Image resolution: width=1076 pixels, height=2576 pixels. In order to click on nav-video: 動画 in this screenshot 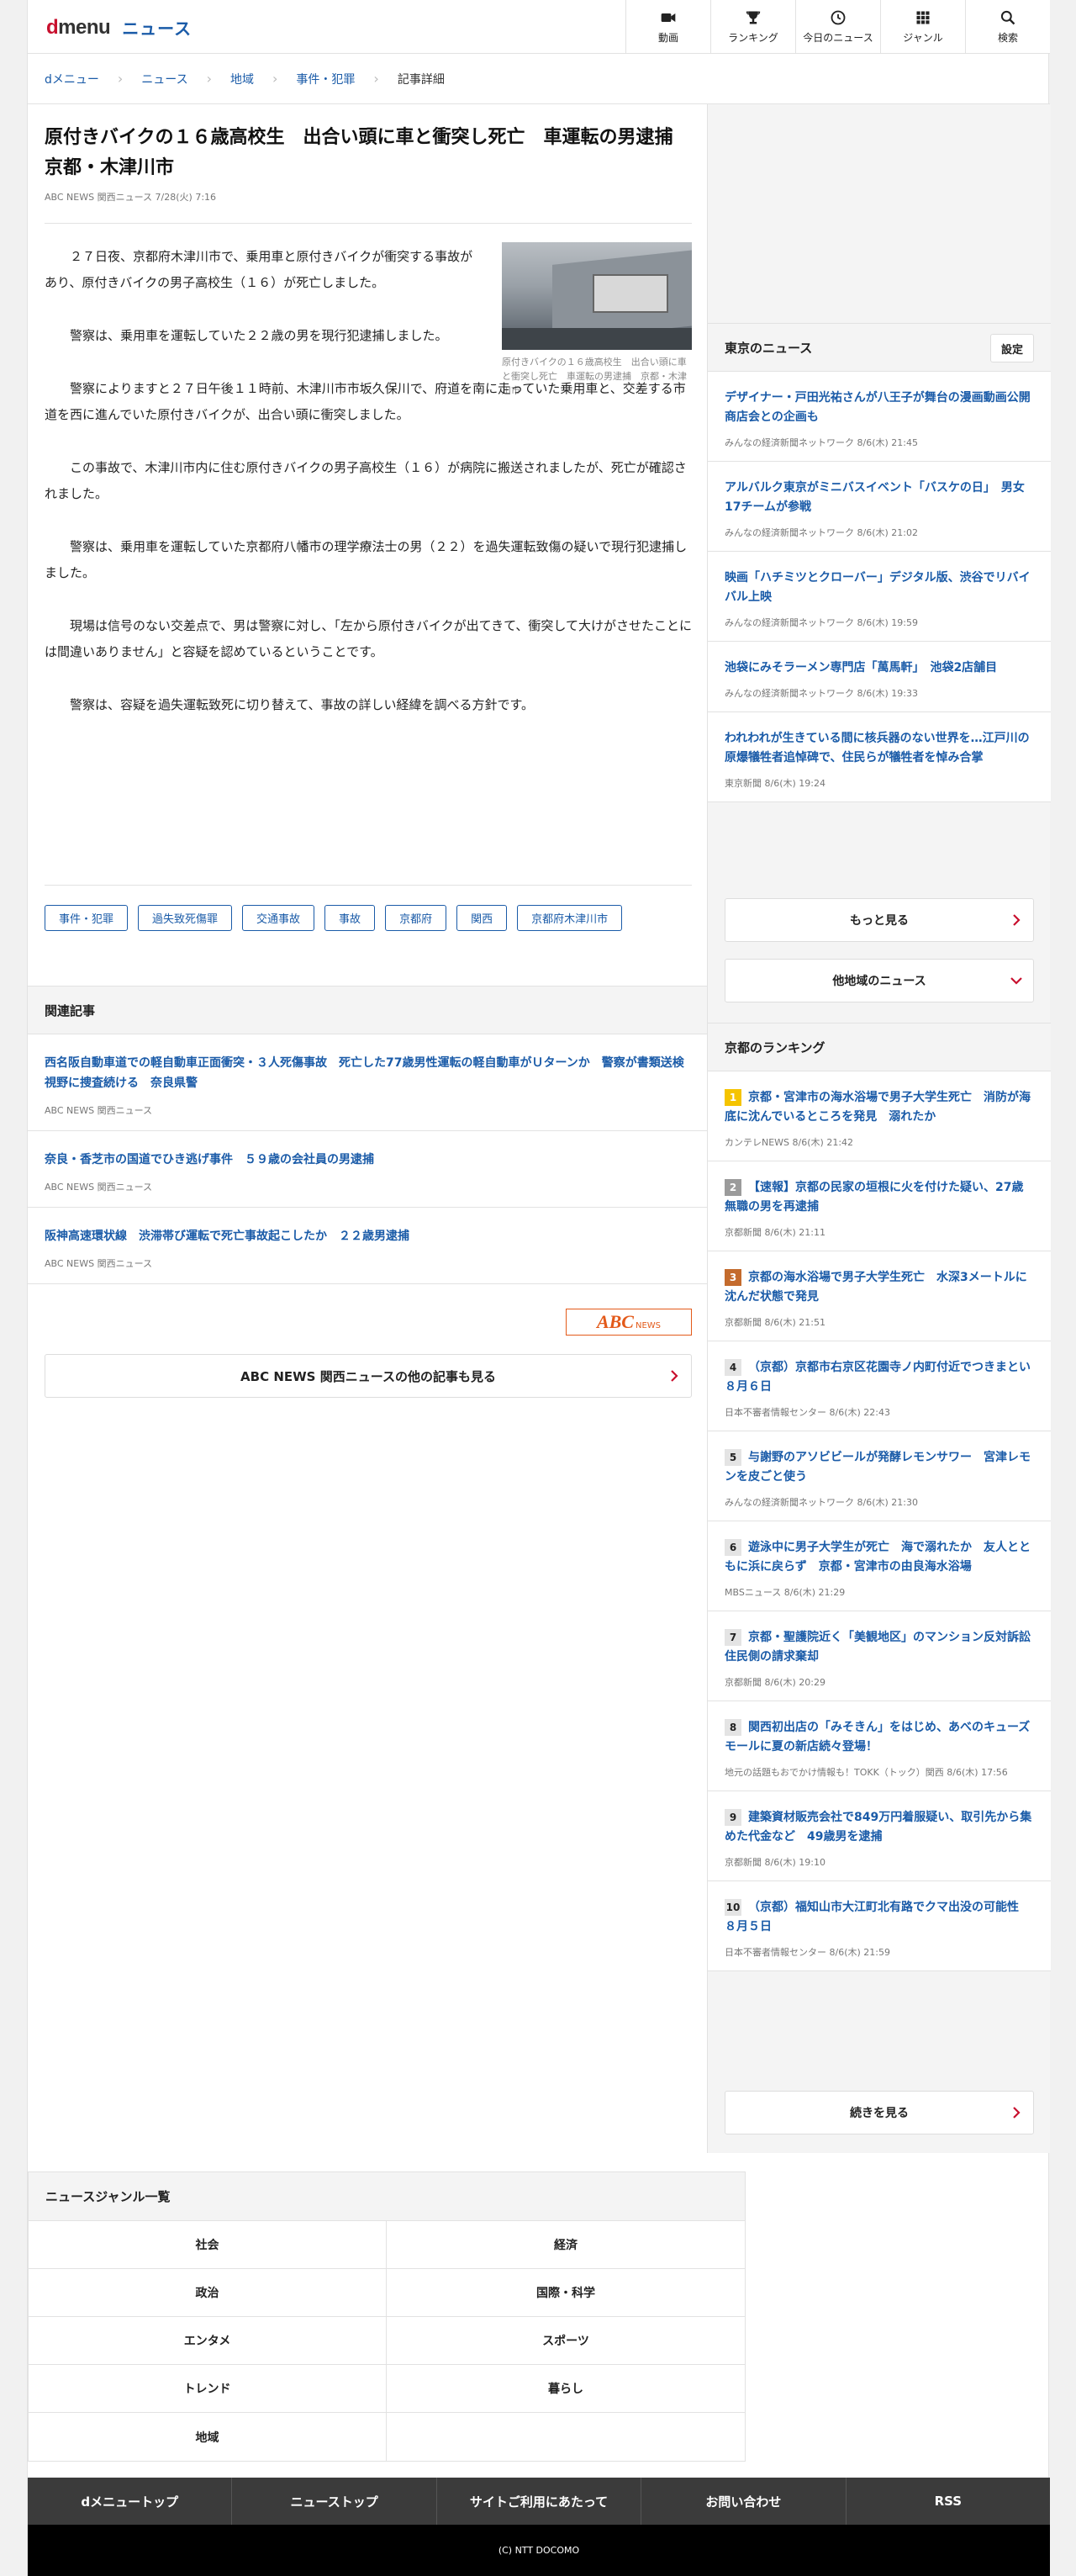, I will do `click(667, 27)`.